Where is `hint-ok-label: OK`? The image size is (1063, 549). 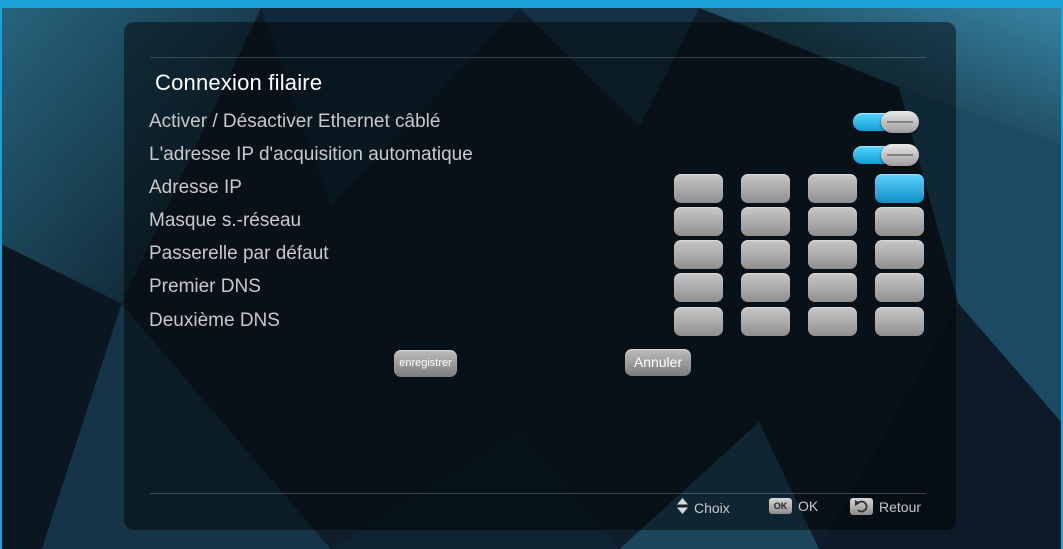
hint-ok-label: OK is located at coordinates (808, 506).